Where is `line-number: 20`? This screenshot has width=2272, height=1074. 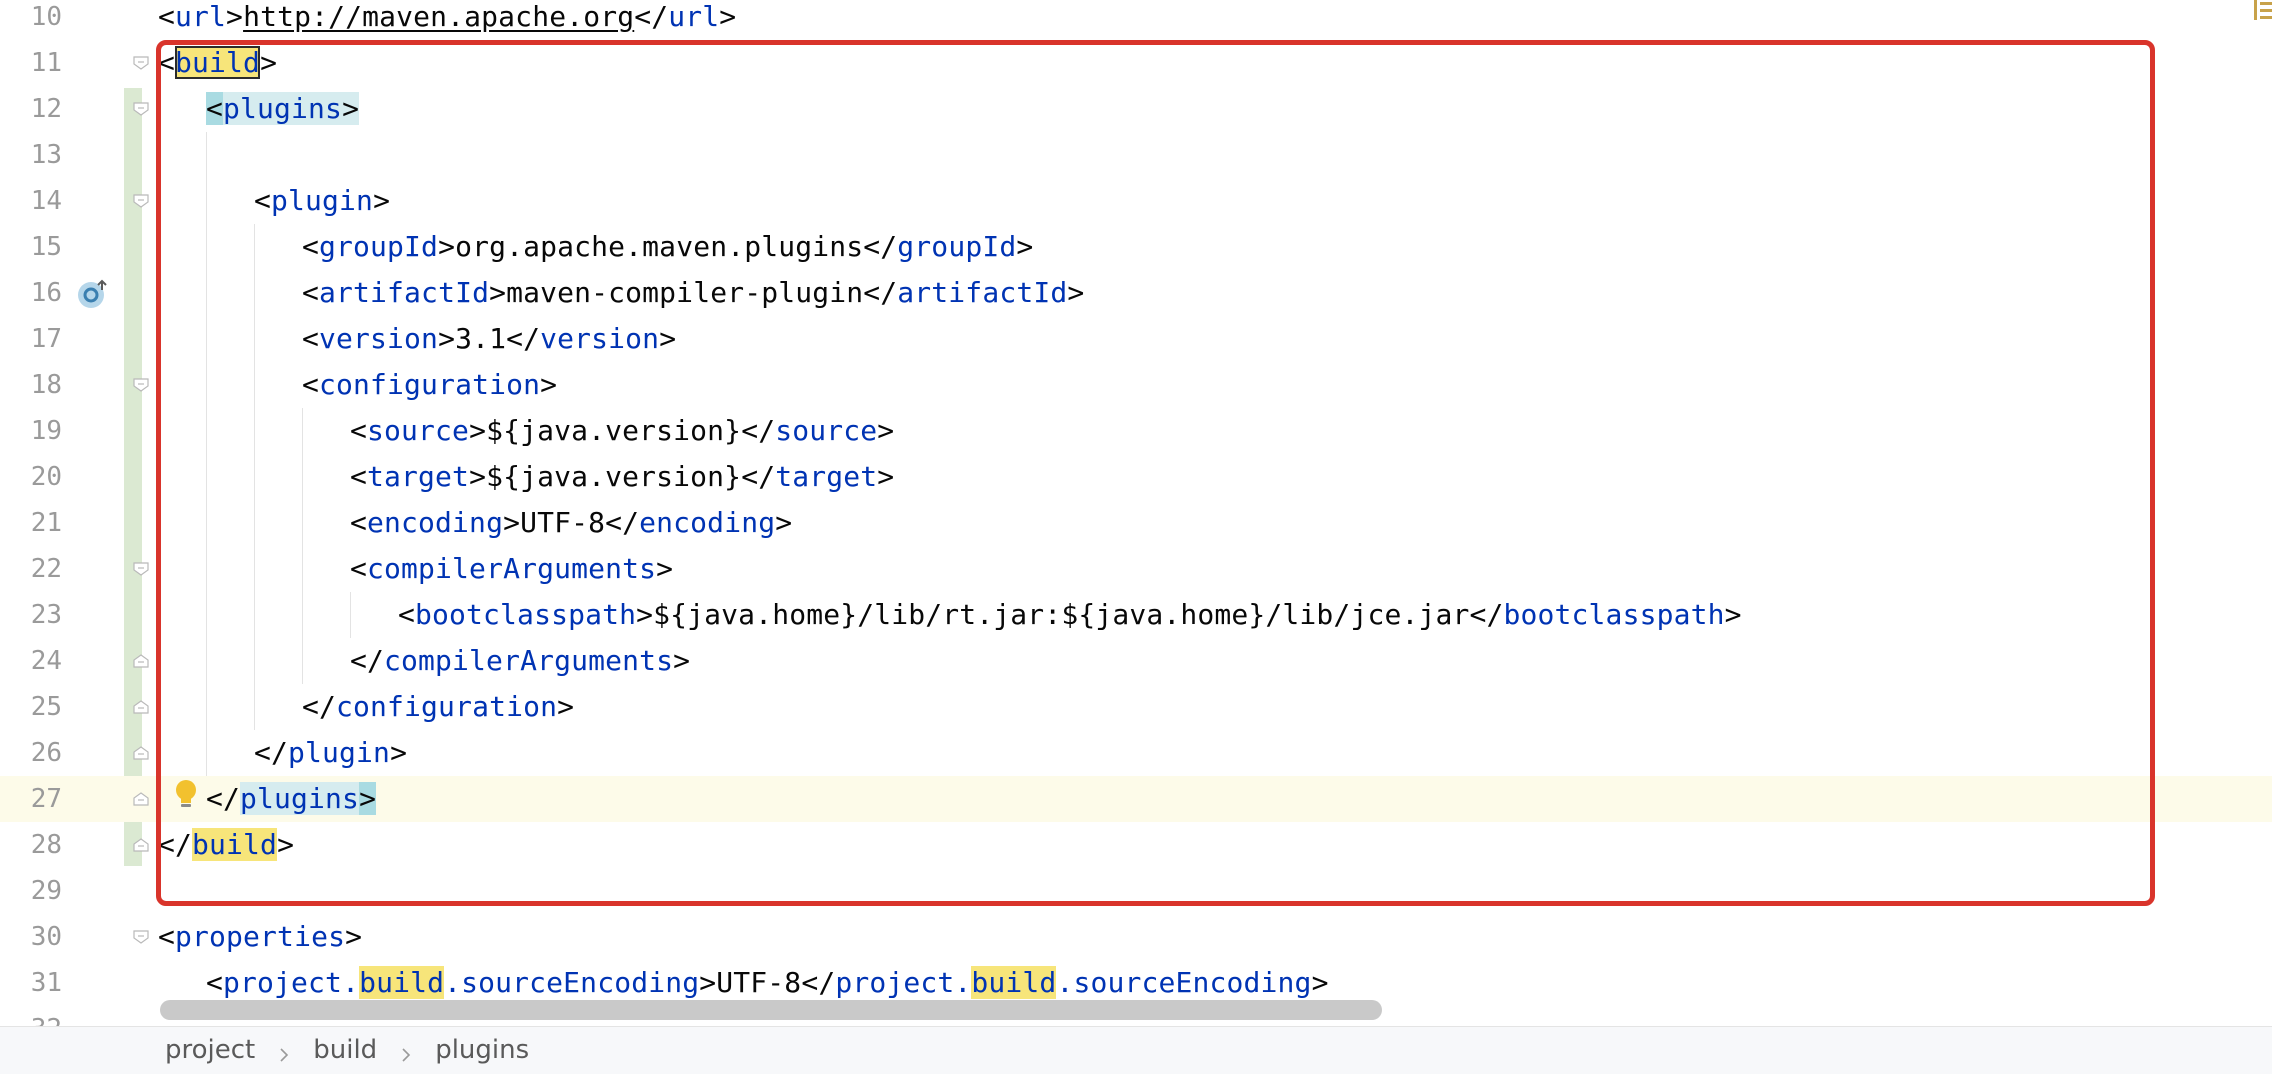 line-number: 20 is located at coordinates (31, 477).